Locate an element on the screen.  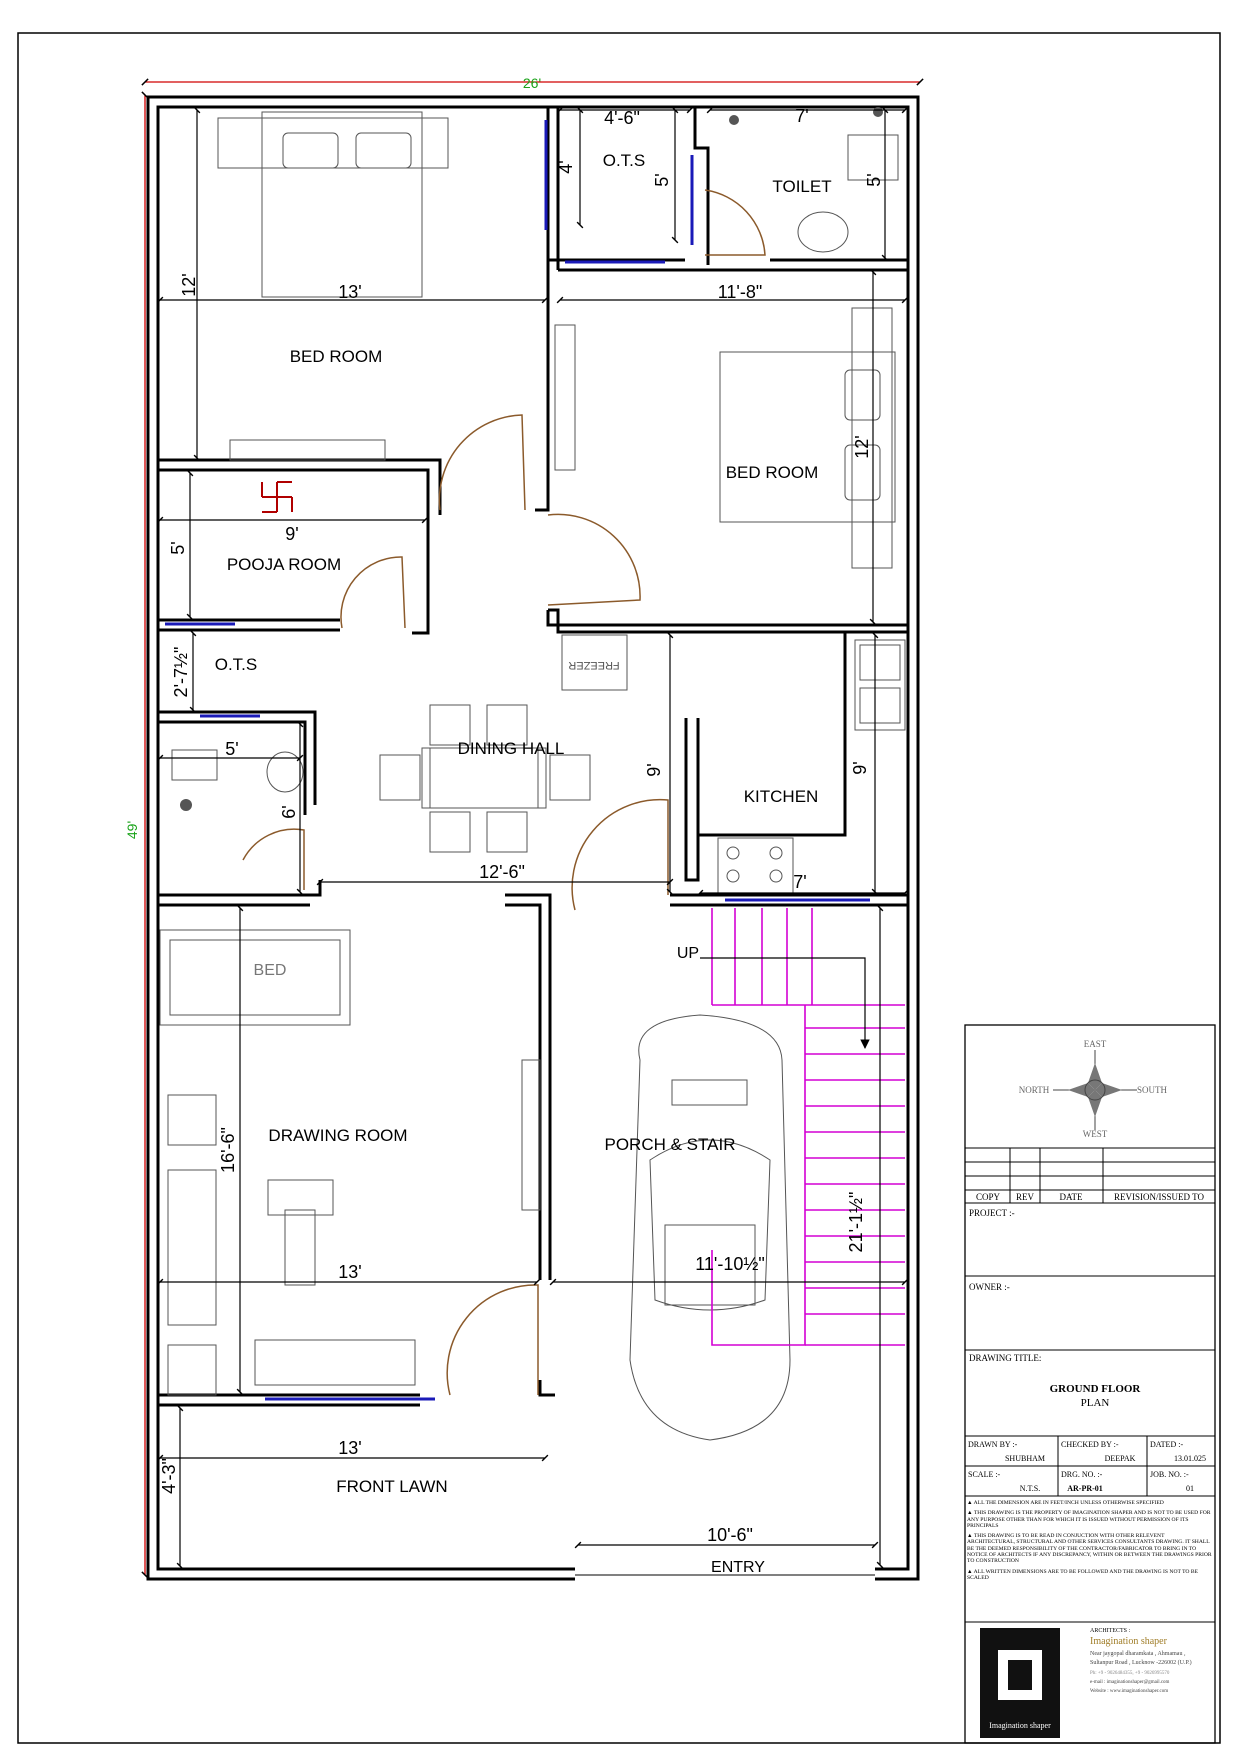
dim-porch-width: 11'-10½" is located at coordinates (730, 1264).